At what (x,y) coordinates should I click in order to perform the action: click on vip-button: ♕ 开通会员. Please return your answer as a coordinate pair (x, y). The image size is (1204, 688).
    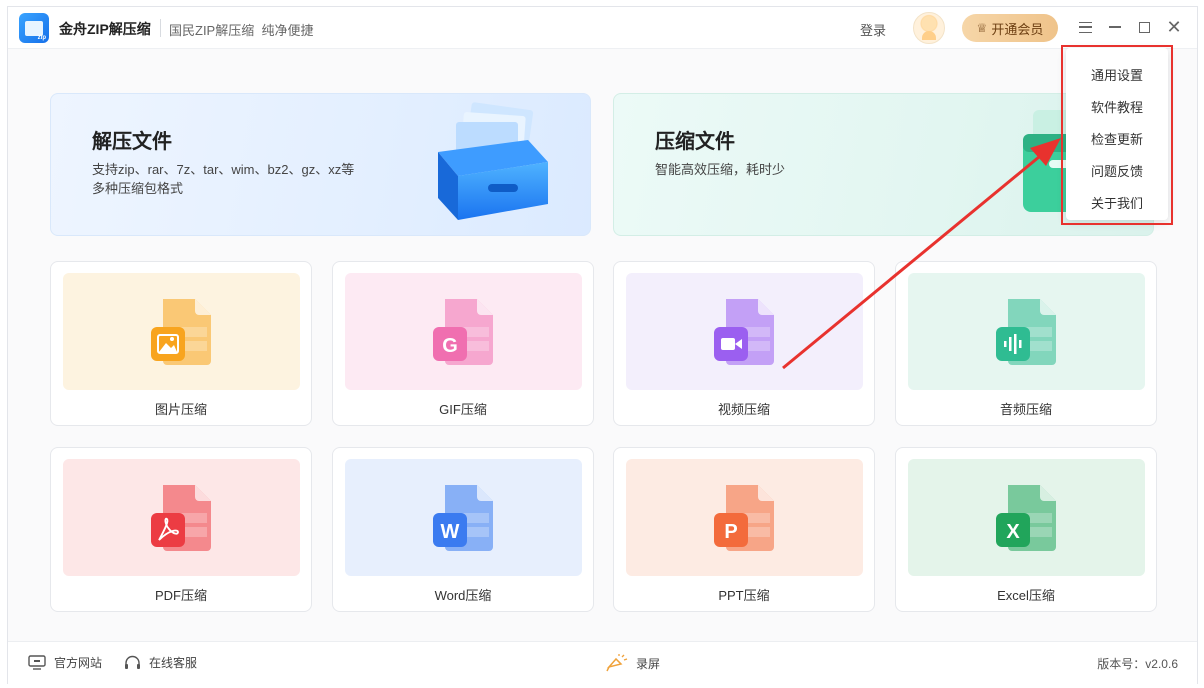
    Looking at the image, I should click on (1010, 28).